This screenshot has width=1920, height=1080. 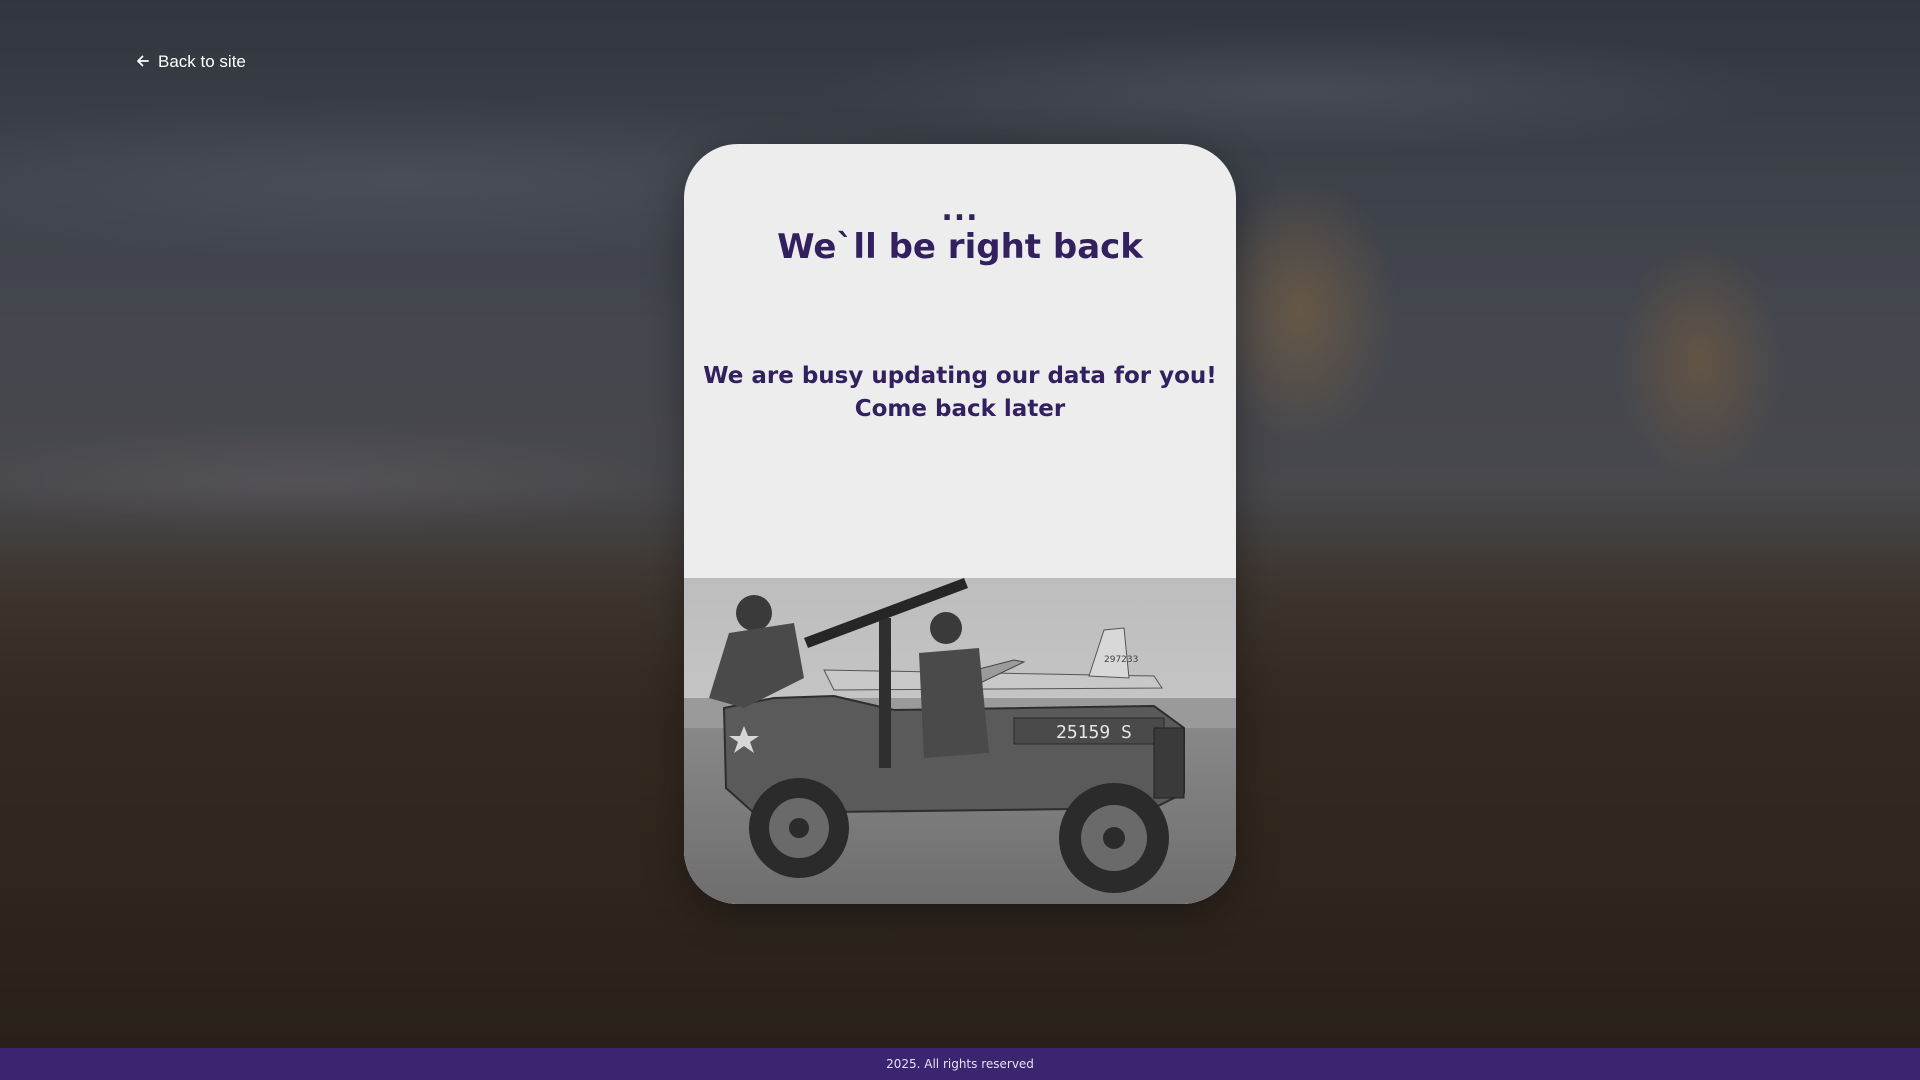 I want to click on back-to-site-link: Back to site, so click(x=191, y=62).